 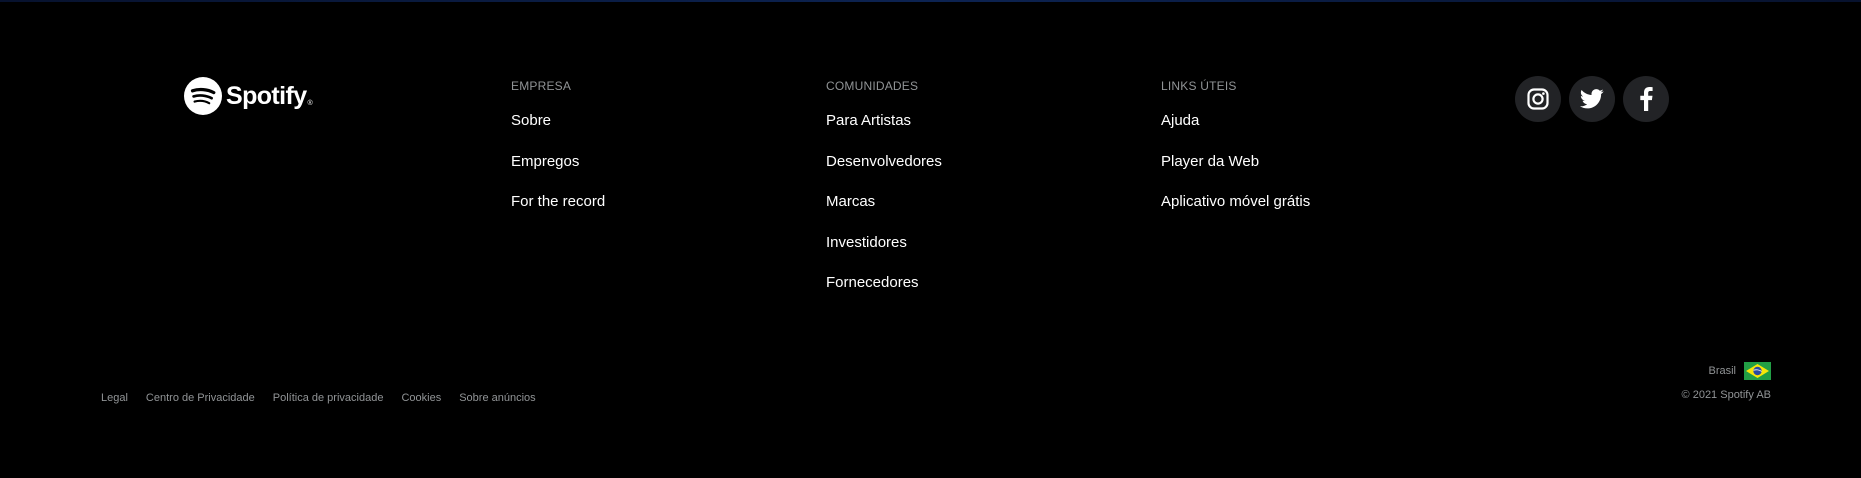 What do you see at coordinates (850, 202) in the screenshot?
I see `link-marcas: Marcas` at bounding box center [850, 202].